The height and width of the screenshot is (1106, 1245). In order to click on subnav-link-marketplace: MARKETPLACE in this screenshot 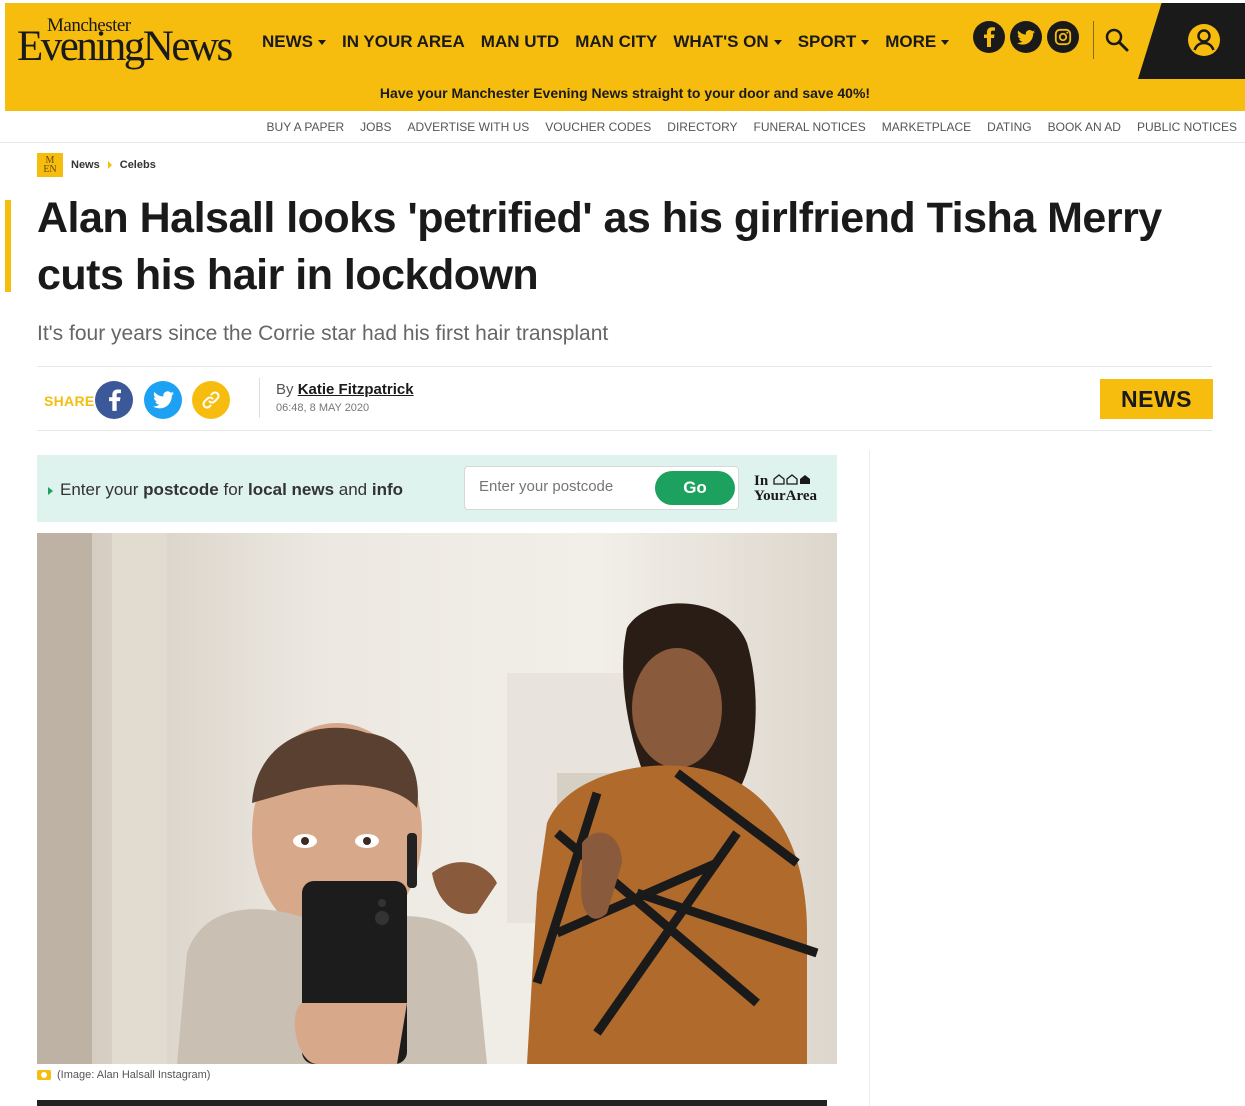, I will do `click(926, 127)`.